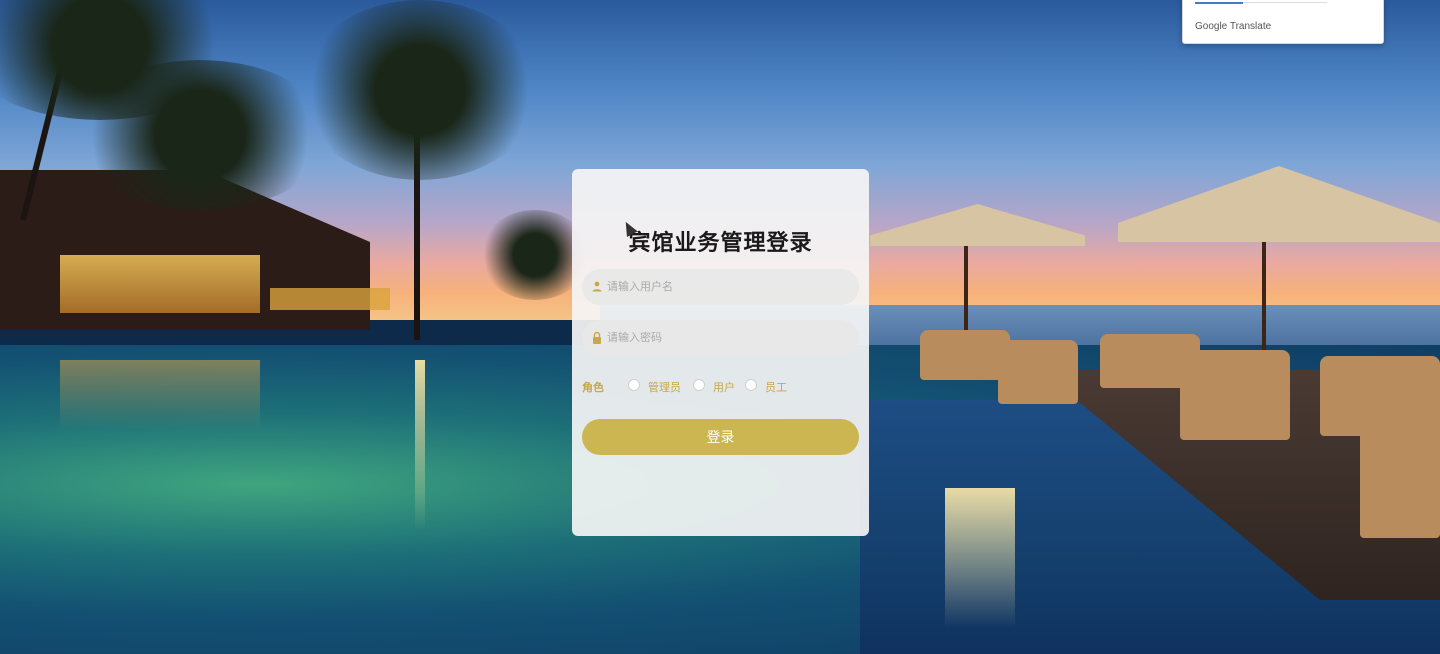  I want to click on role-option-label: 员工, so click(776, 388).